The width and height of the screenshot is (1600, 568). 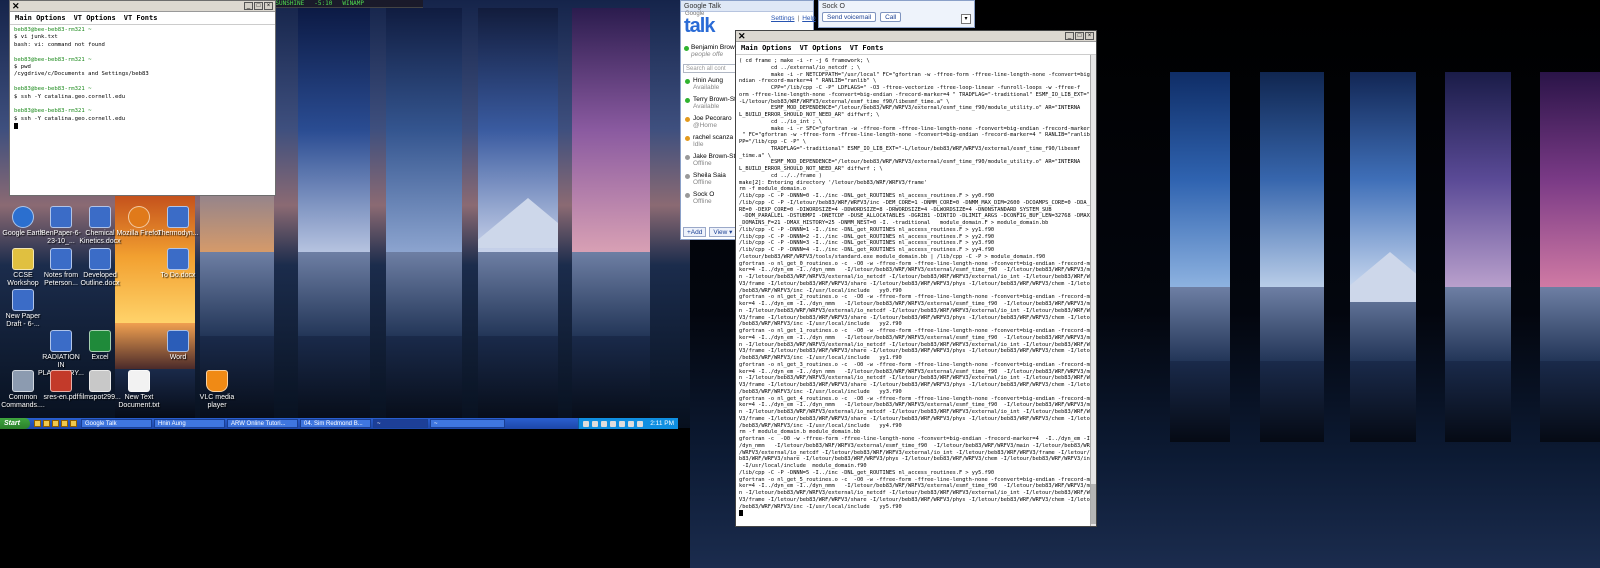 What do you see at coordinates (709, 54) in the screenshot?
I see `my-status-message: people offe` at bounding box center [709, 54].